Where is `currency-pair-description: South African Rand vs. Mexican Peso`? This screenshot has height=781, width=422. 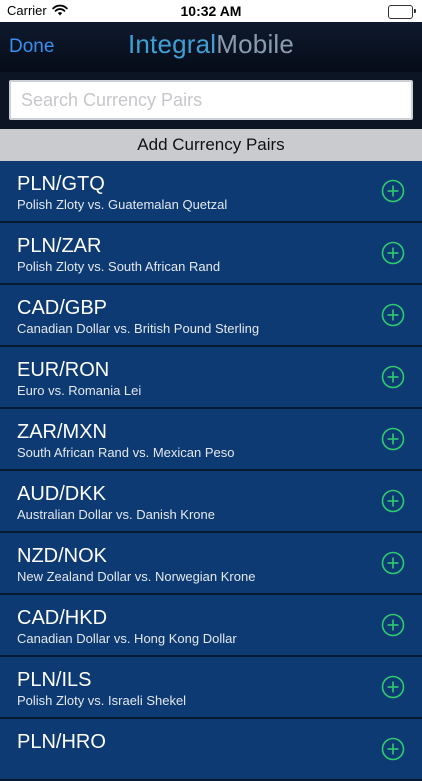
currency-pair-description: South African Rand vs. Mexican Peso is located at coordinates (126, 452).